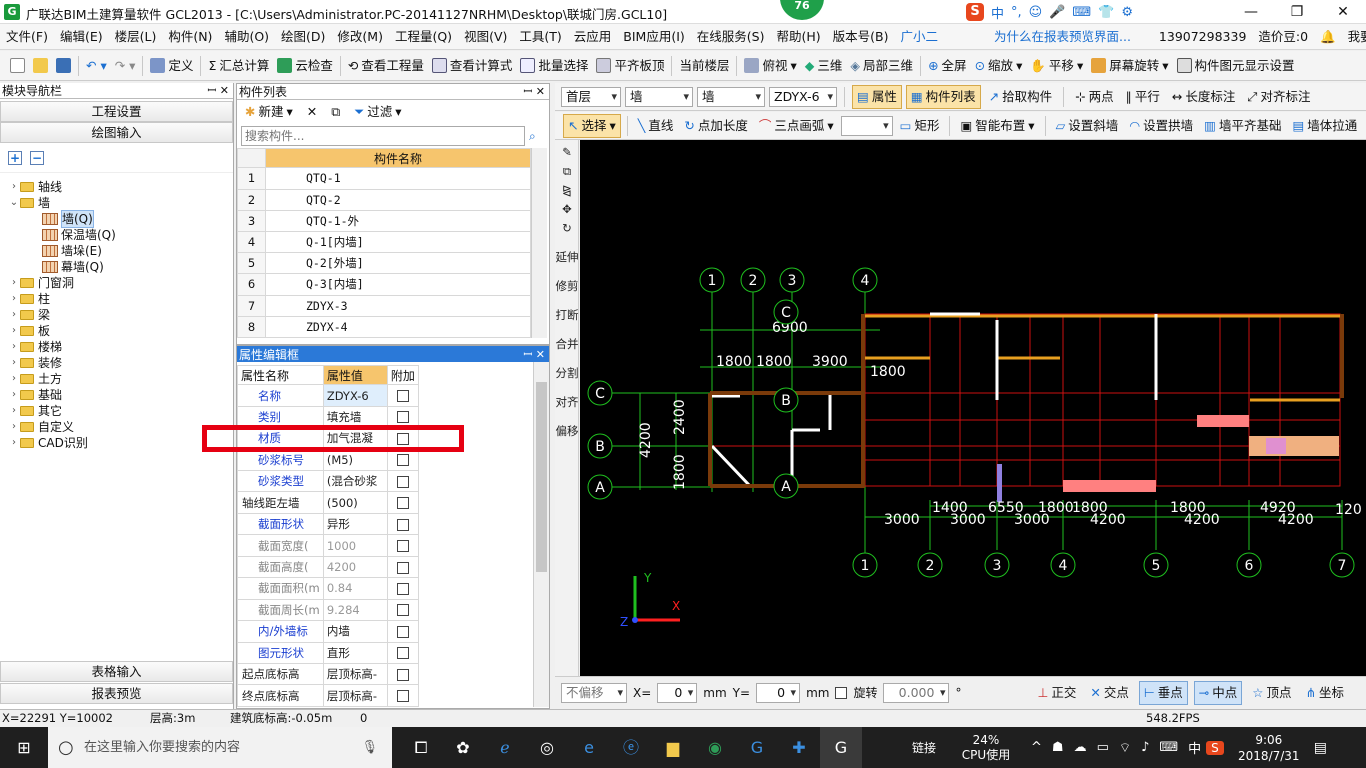 This screenshot has width=1366, height=768. What do you see at coordinates (116, 235) in the screenshot?
I see `tree-item: 保温墙(Q)` at bounding box center [116, 235].